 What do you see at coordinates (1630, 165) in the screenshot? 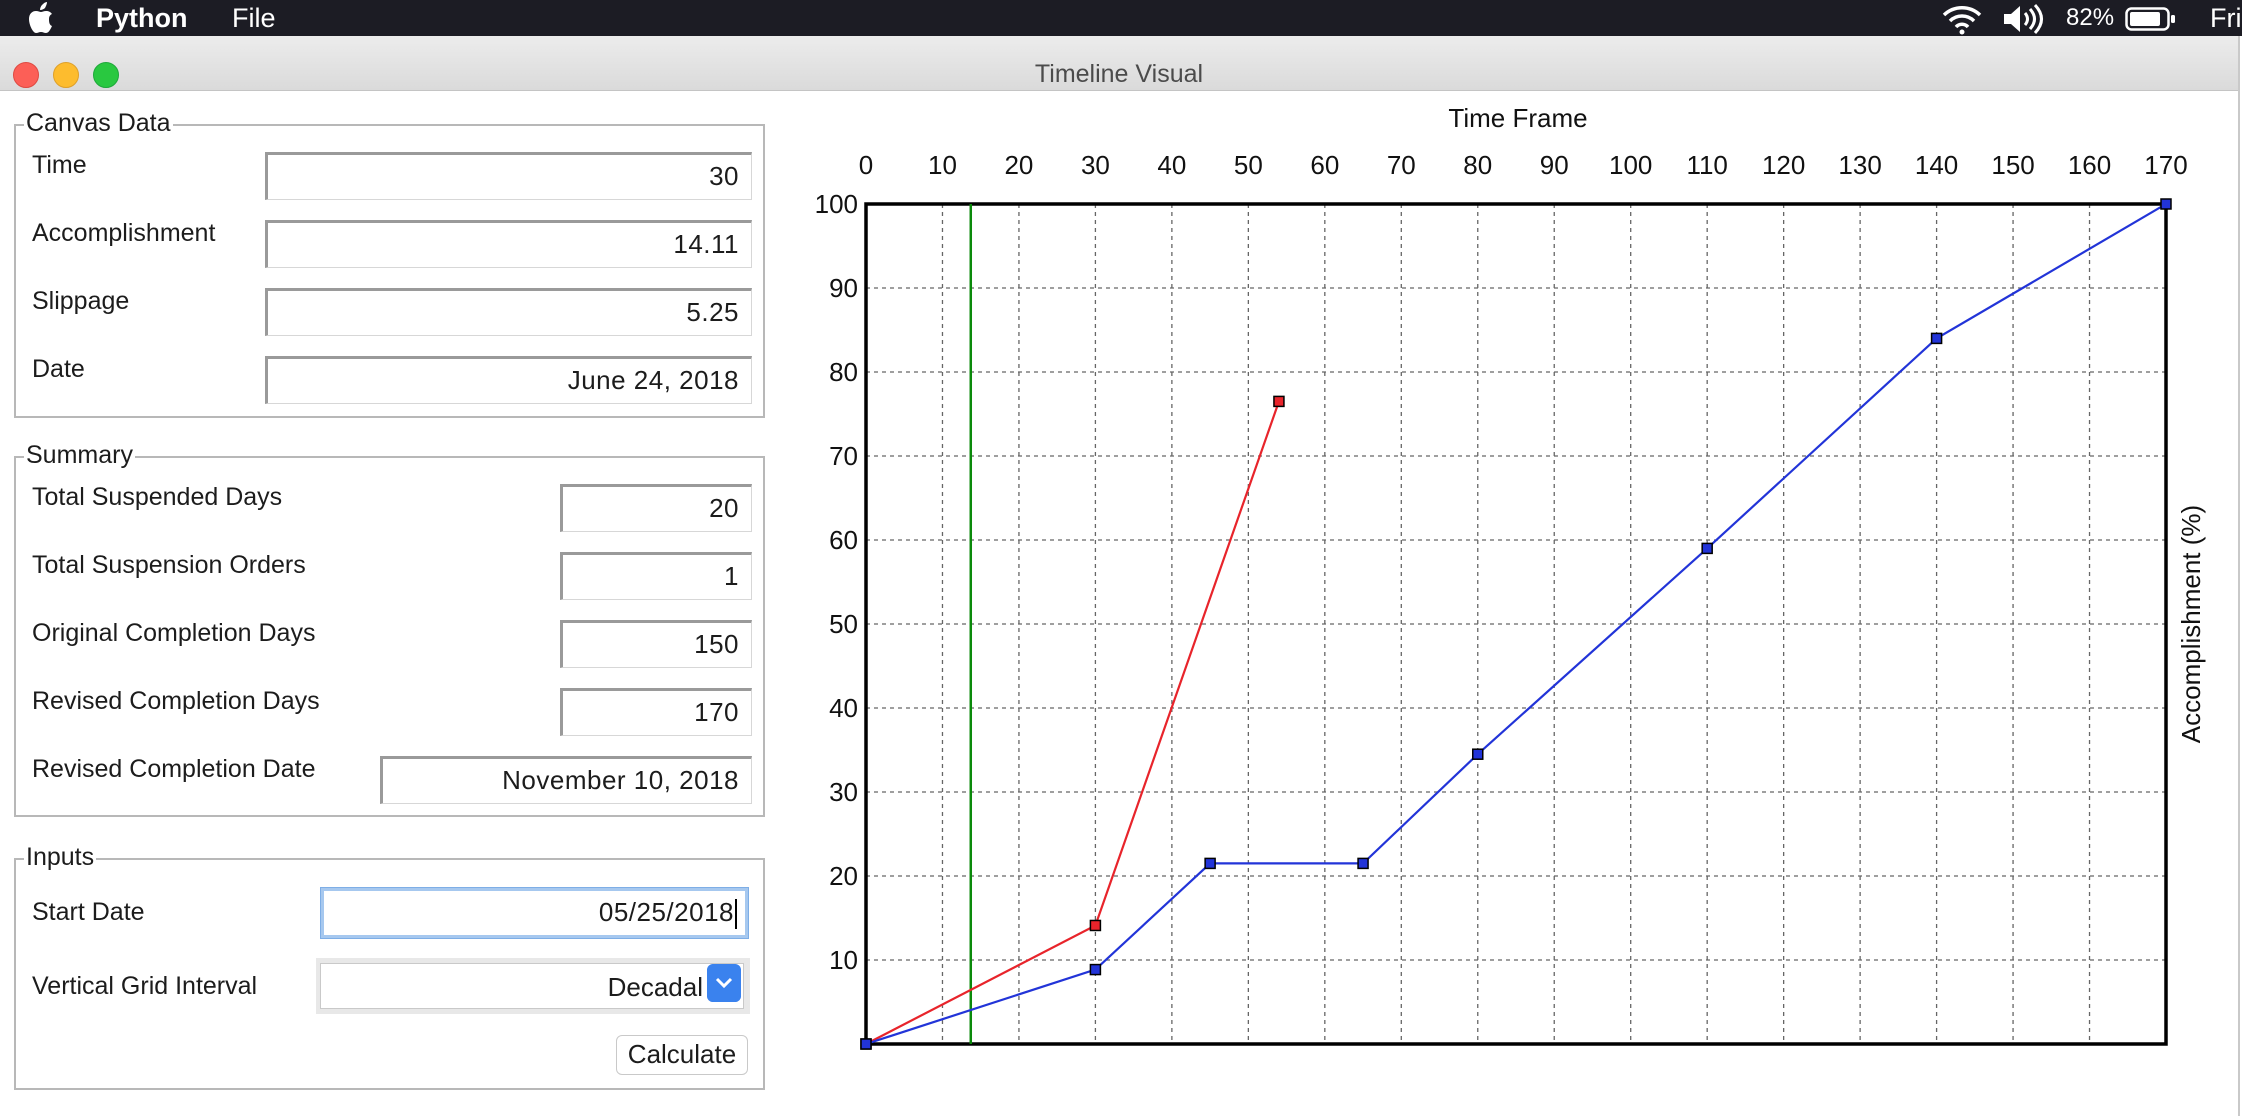
I see `x-tick-label: 100` at bounding box center [1630, 165].